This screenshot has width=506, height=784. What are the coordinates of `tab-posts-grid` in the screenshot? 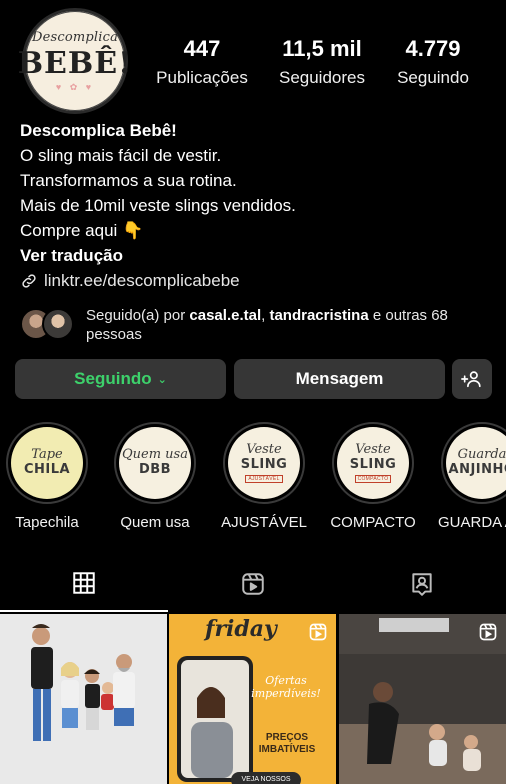 It's located at (84, 584).